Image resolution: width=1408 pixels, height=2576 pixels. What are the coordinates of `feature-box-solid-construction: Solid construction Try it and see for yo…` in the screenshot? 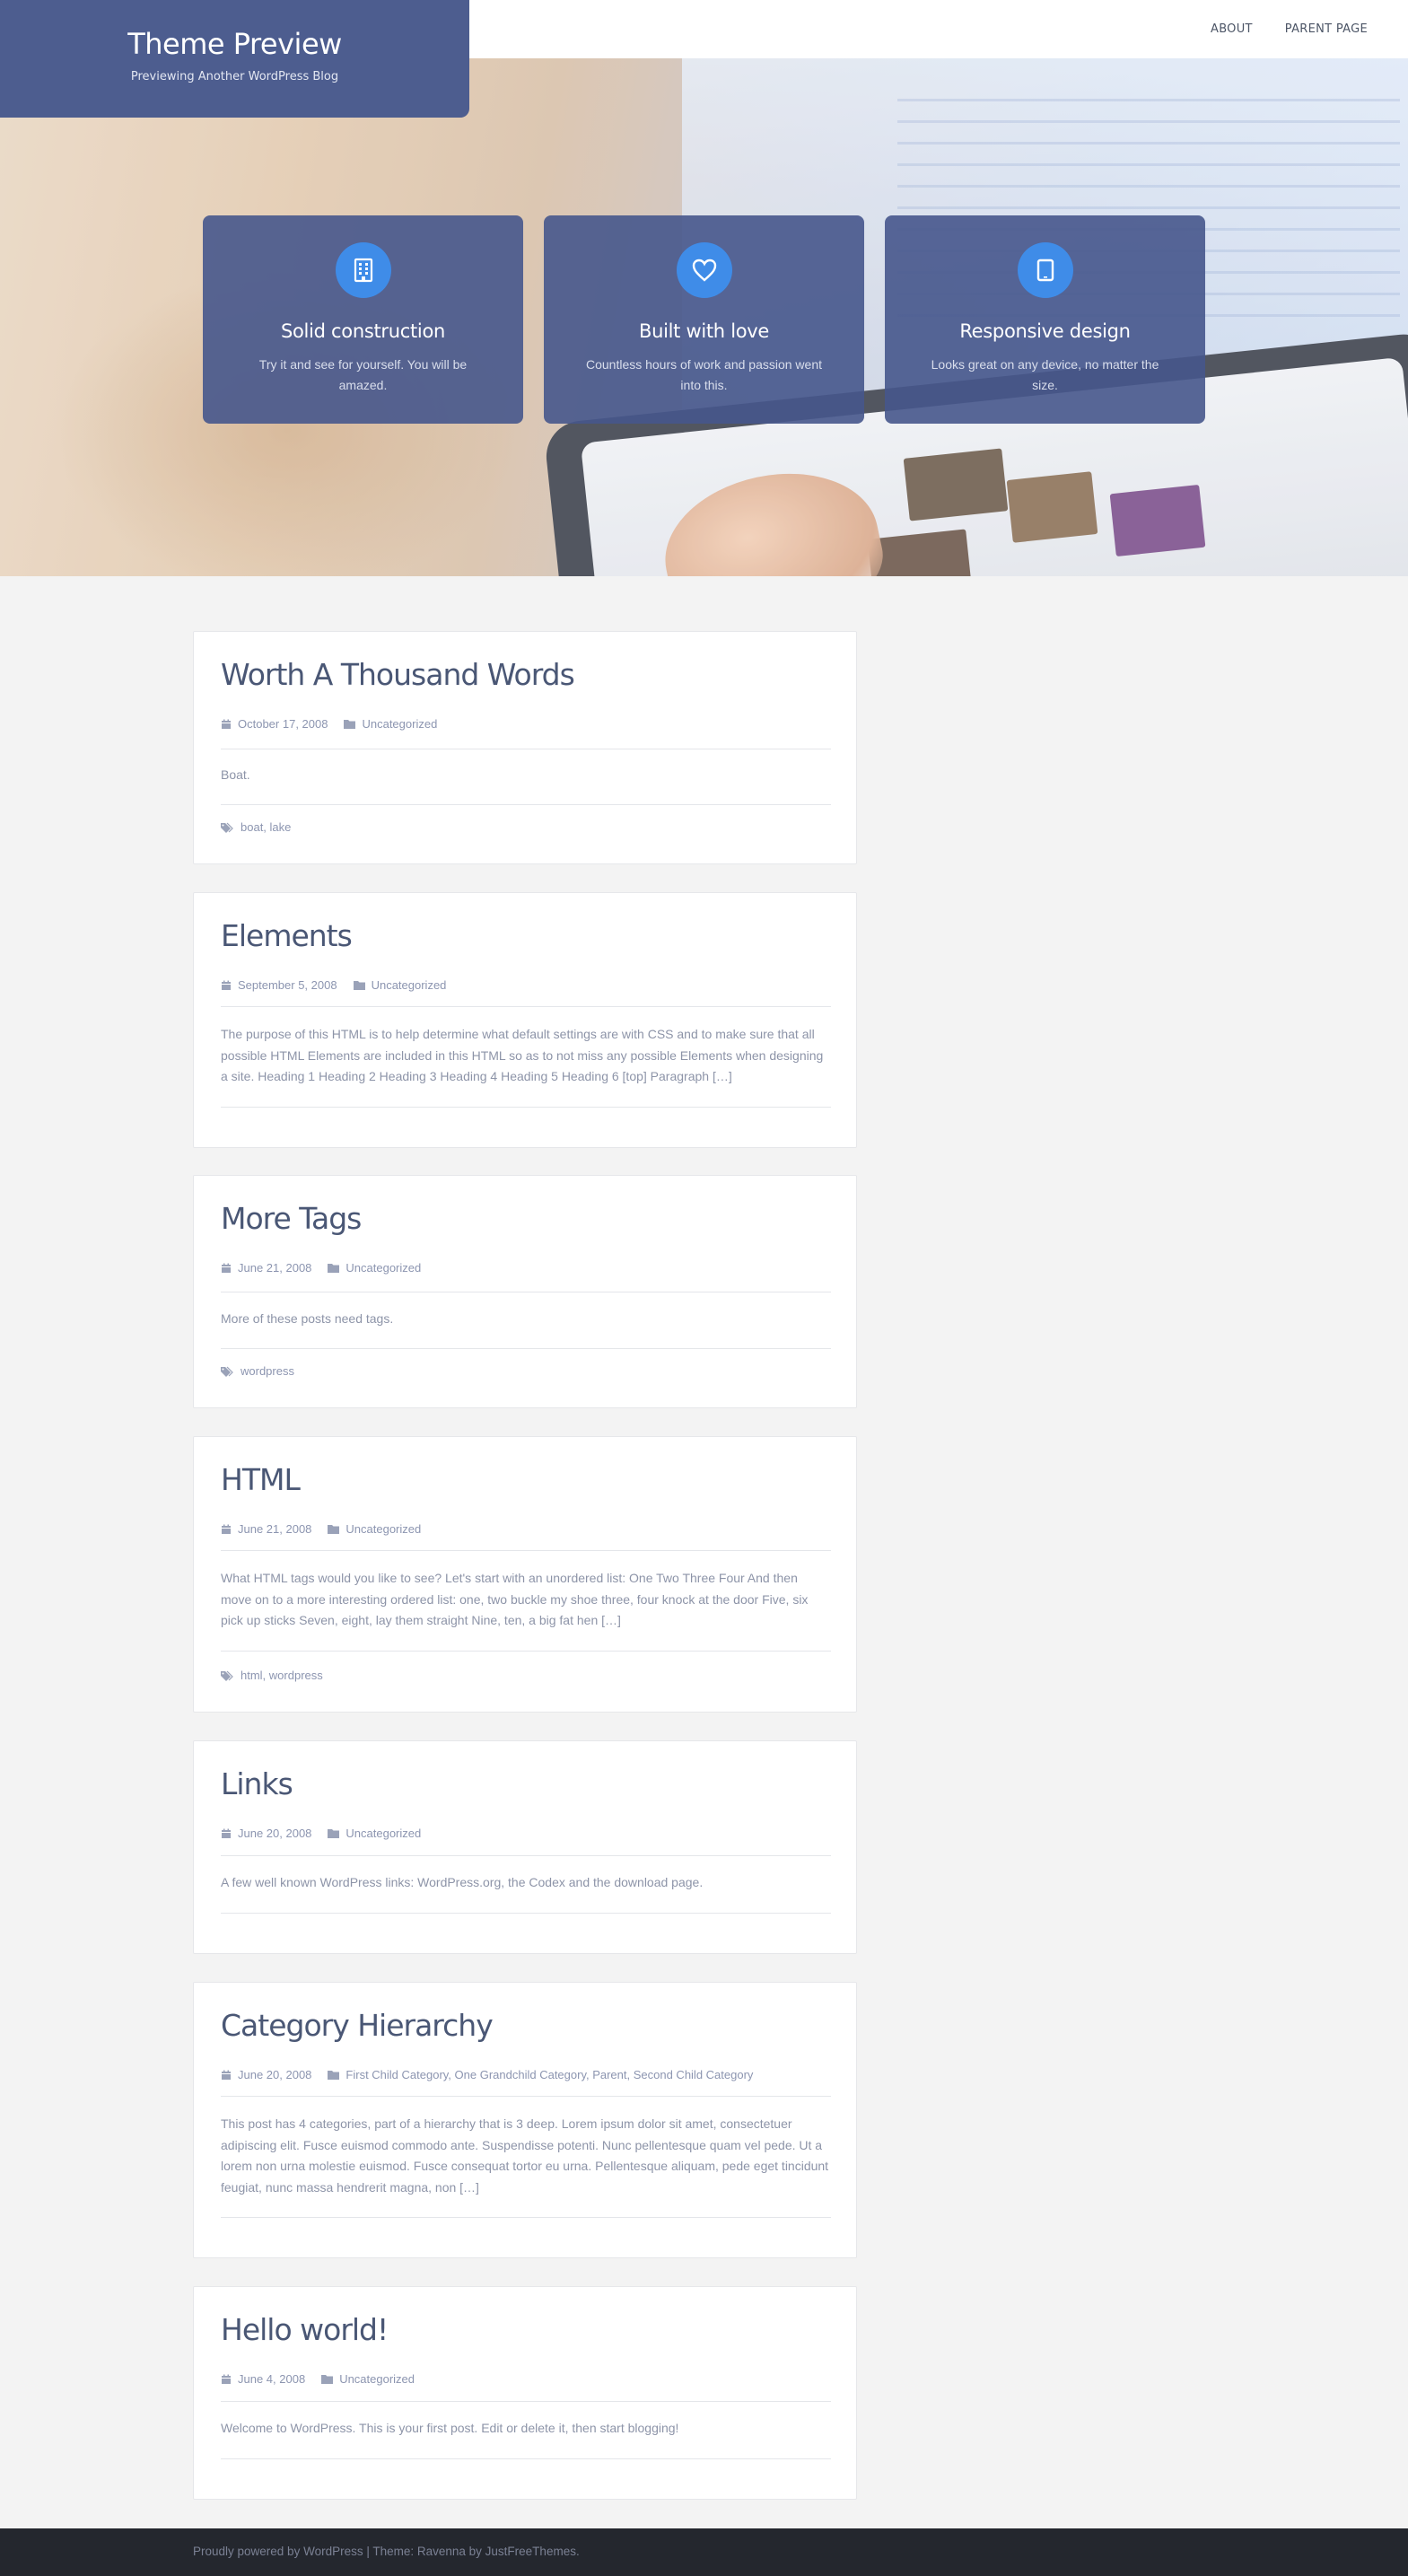 It's located at (363, 319).